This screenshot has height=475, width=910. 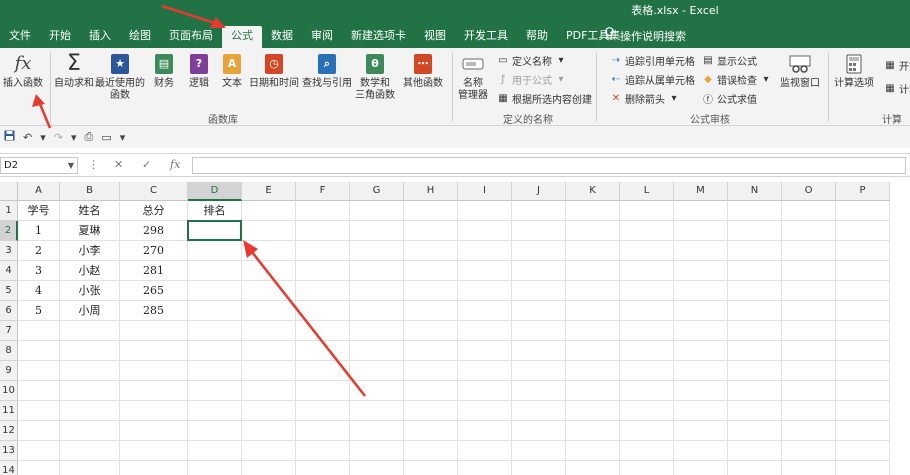 I want to click on formula-input, so click(x=549, y=165).